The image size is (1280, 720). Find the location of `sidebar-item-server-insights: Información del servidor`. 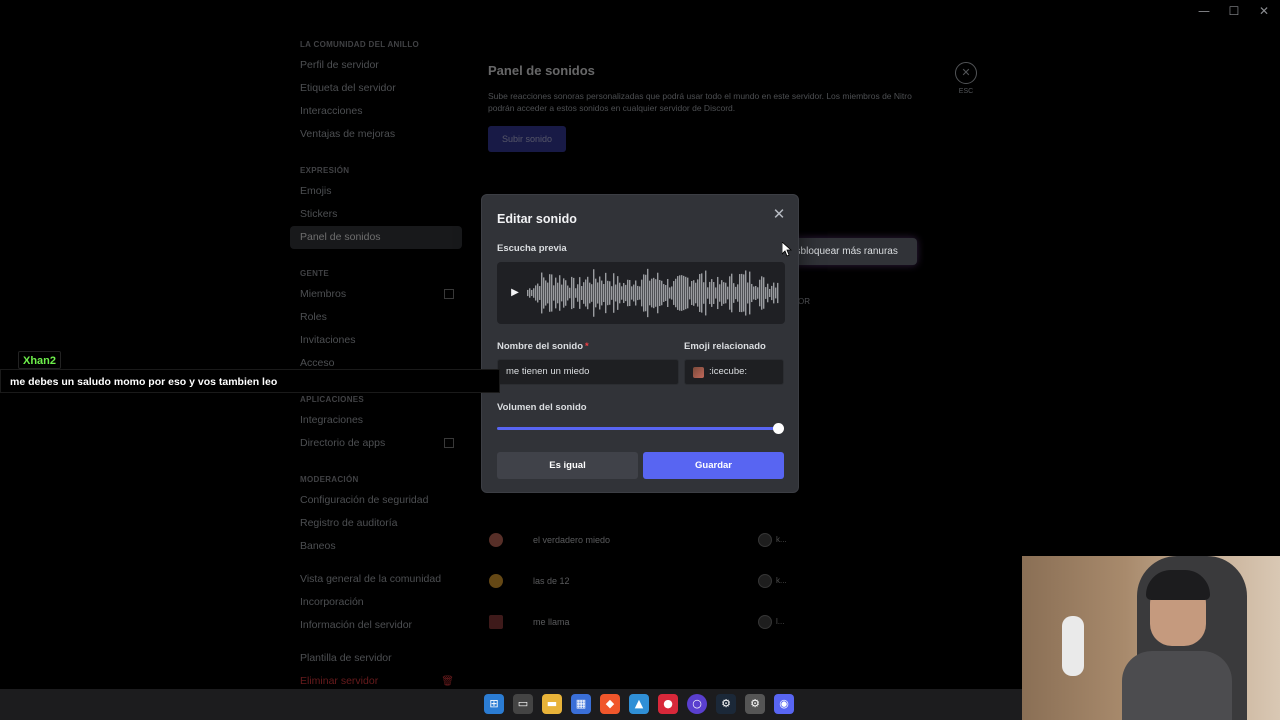

sidebar-item-server-insights: Información del servidor is located at coordinates (376, 625).